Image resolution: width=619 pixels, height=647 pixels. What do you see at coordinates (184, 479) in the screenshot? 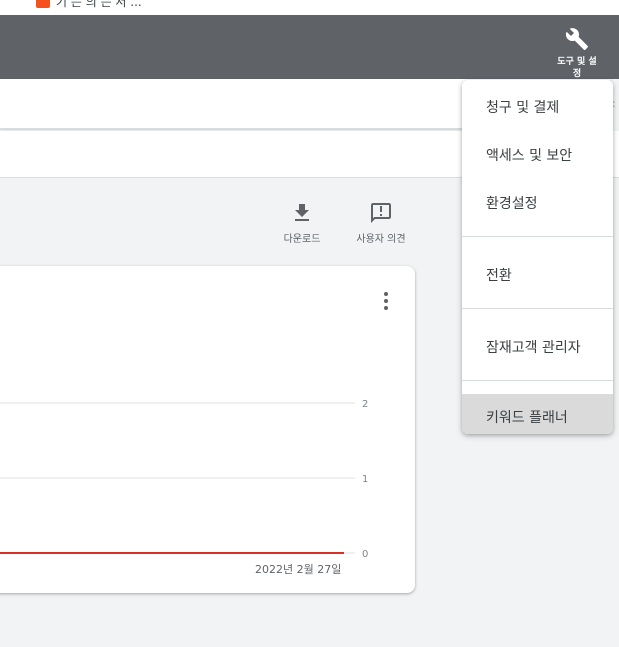
I see `line-chart: 2 1 0` at bounding box center [184, 479].